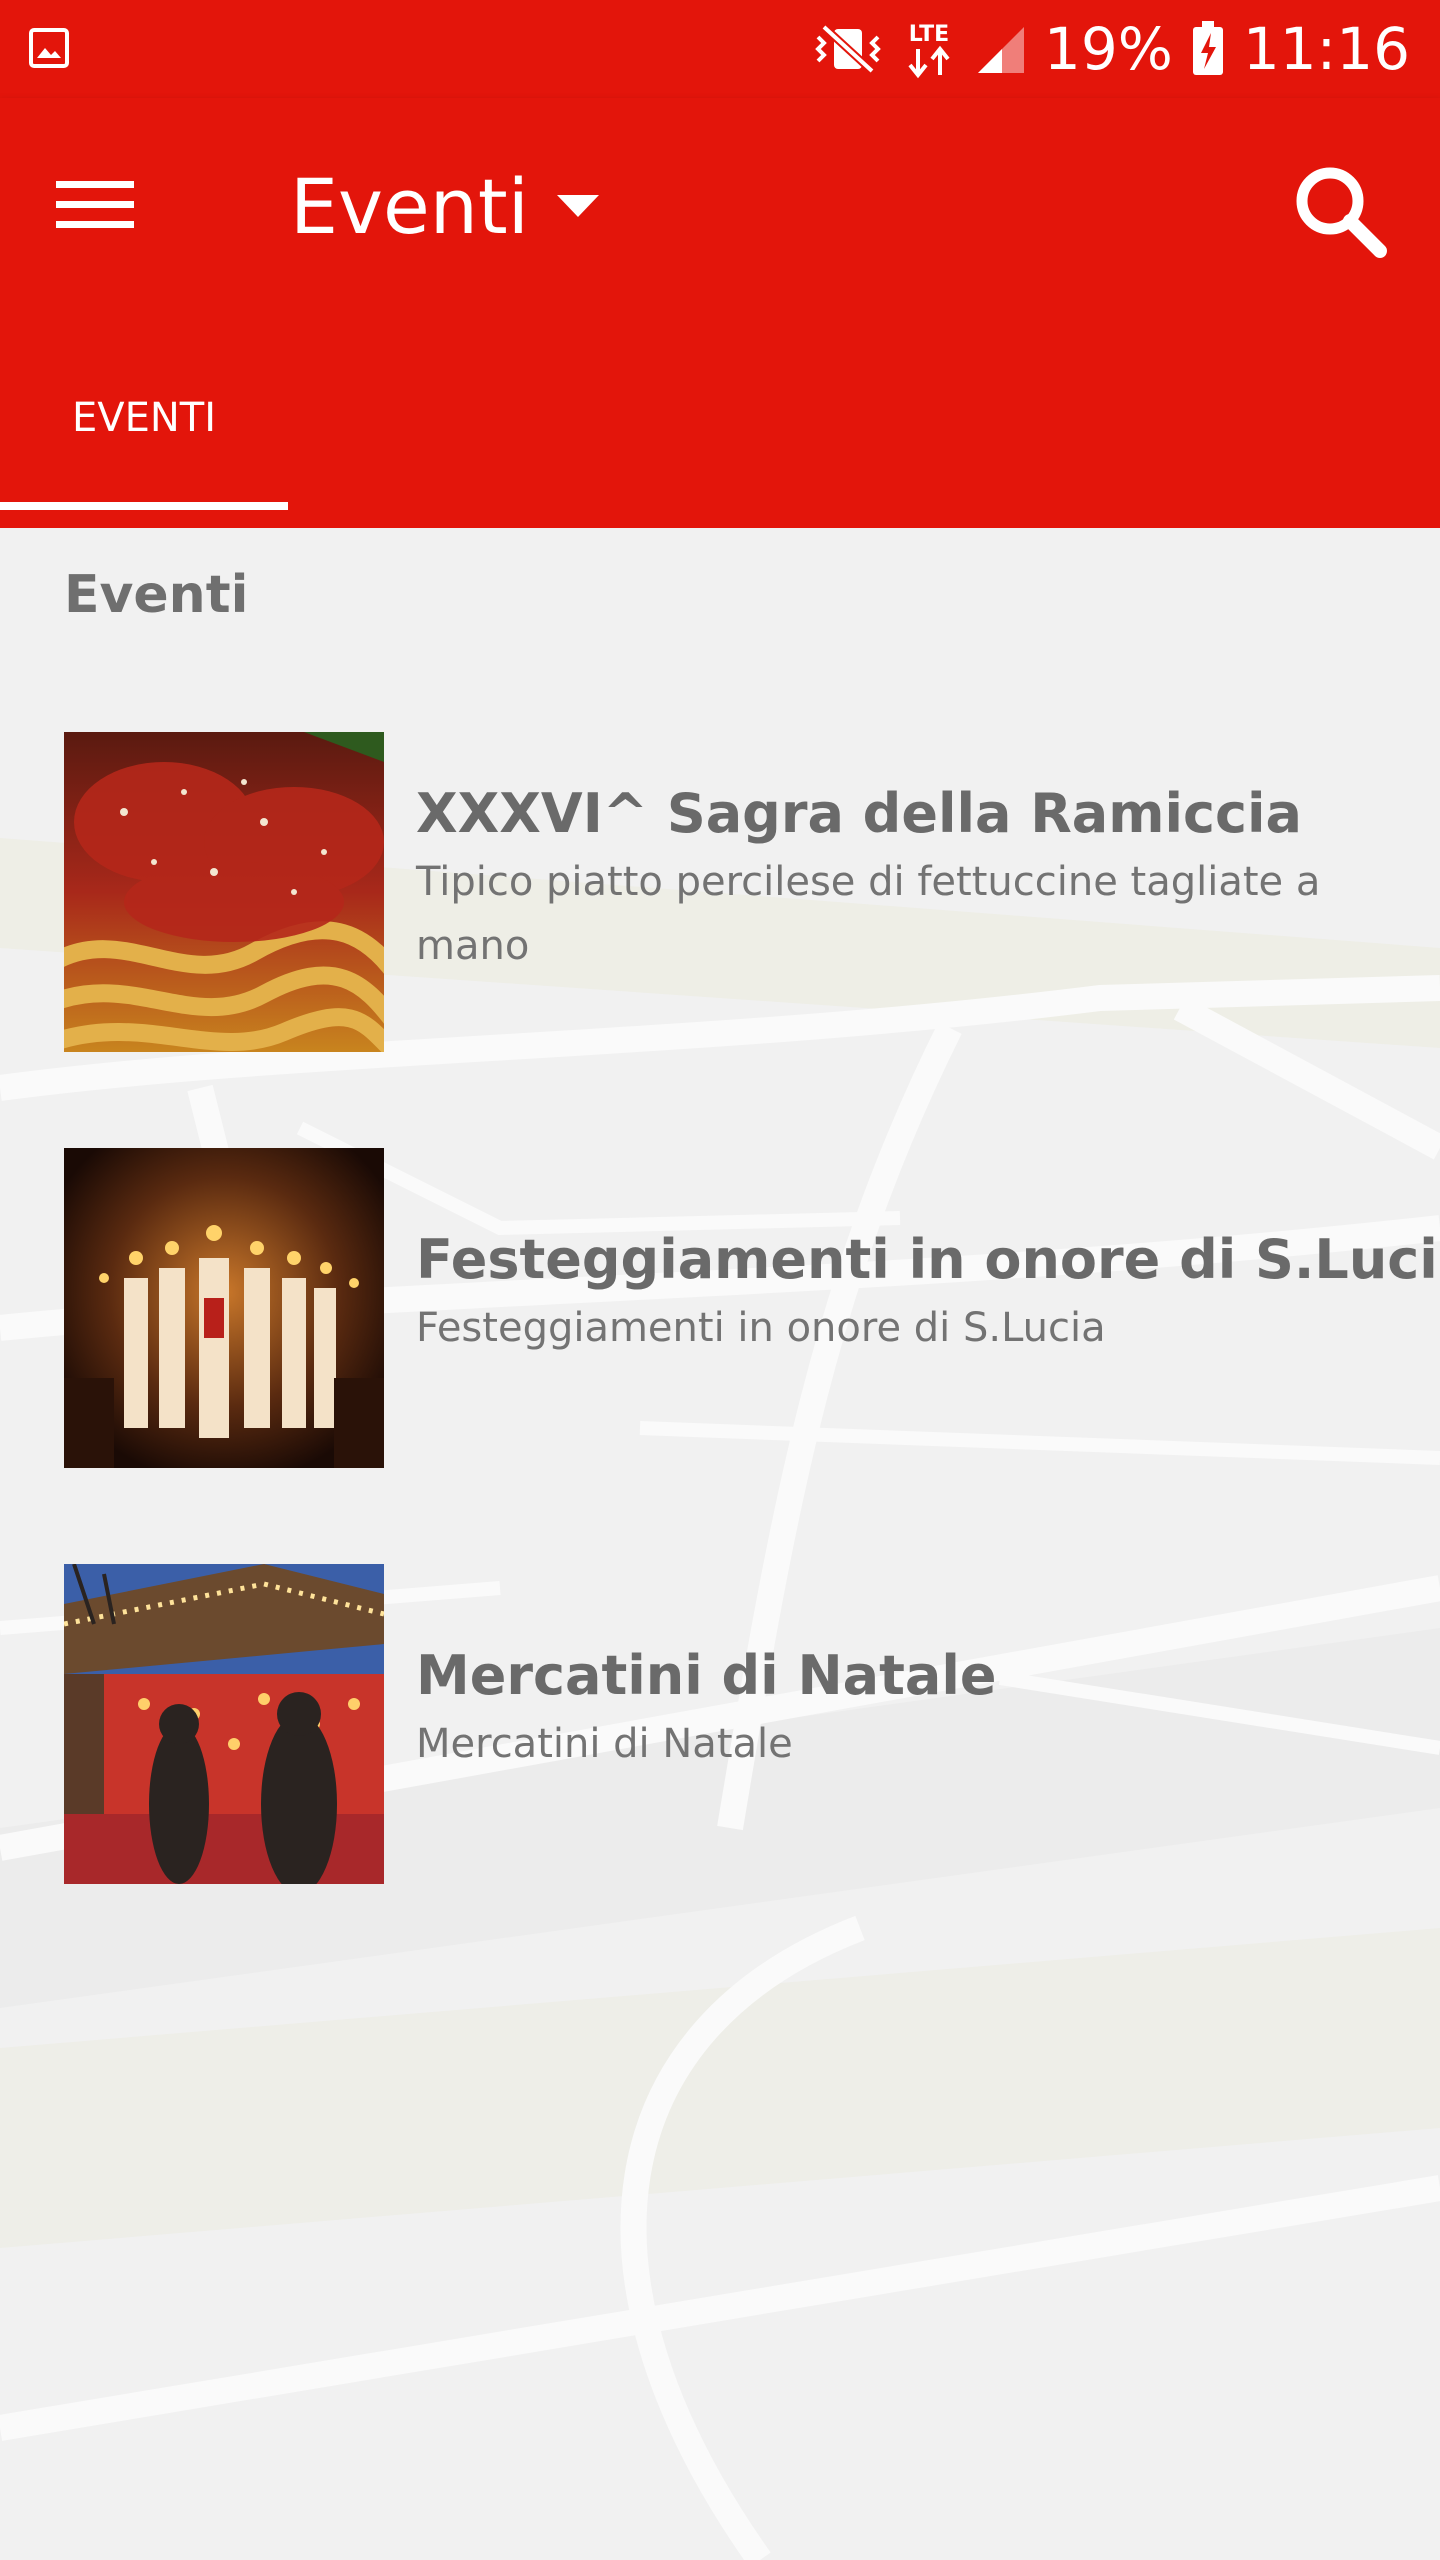  What do you see at coordinates (720, 49) in the screenshot?
I see `status-bar: LTE 19% 11:16` at bounding box center [720, 49].